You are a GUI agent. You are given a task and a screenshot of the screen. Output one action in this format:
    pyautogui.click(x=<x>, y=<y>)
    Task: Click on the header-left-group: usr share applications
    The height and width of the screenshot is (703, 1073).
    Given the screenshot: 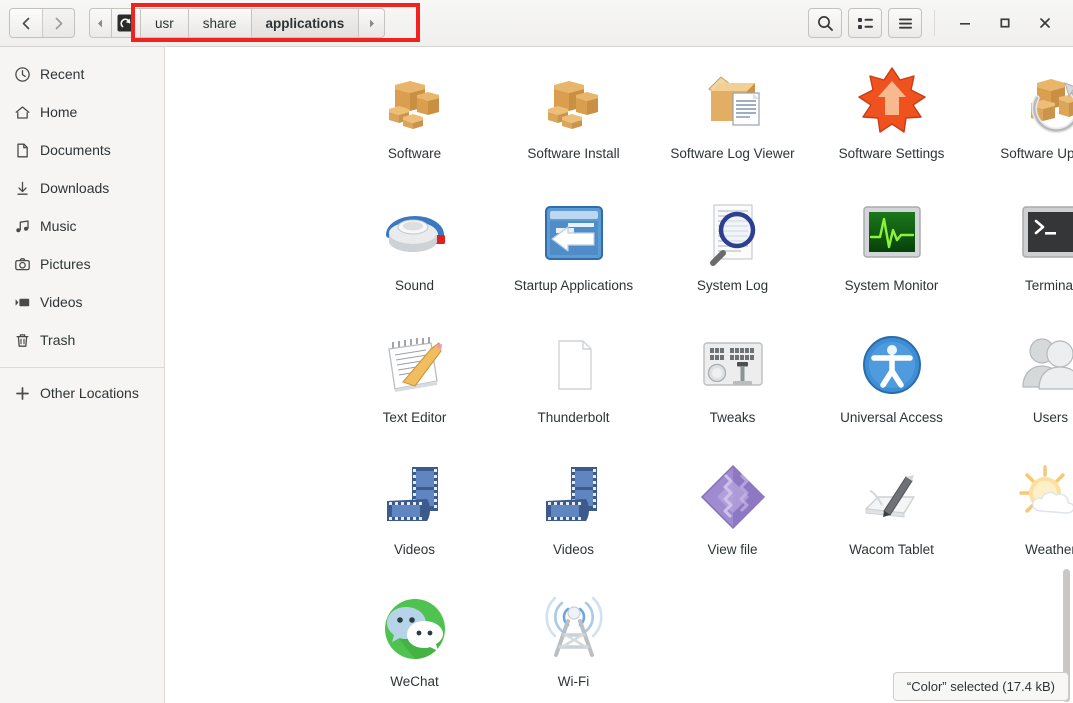 What is the action you would take?
    pyautogui.click(x=193, y=23)
    